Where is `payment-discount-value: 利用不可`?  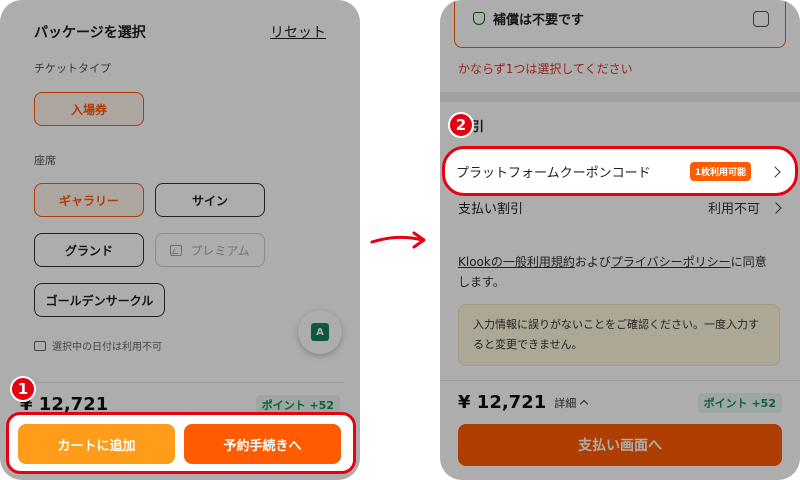 payment-discount-value: 利用不可 is located at coordinates (733, 209).